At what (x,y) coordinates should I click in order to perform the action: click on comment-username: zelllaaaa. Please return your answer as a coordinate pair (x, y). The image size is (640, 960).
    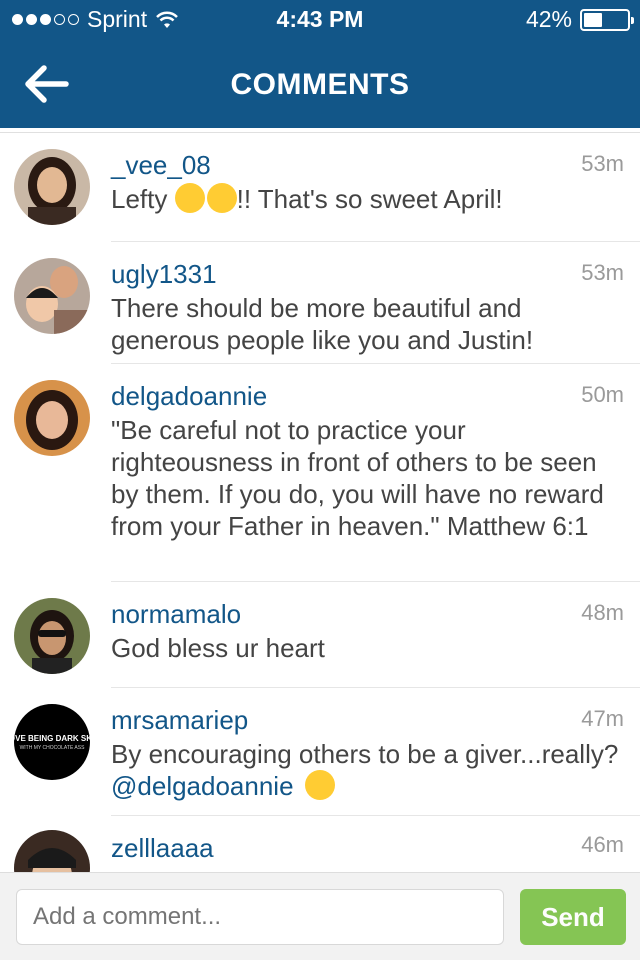
    Looking at the image, I should click on (367, 848).